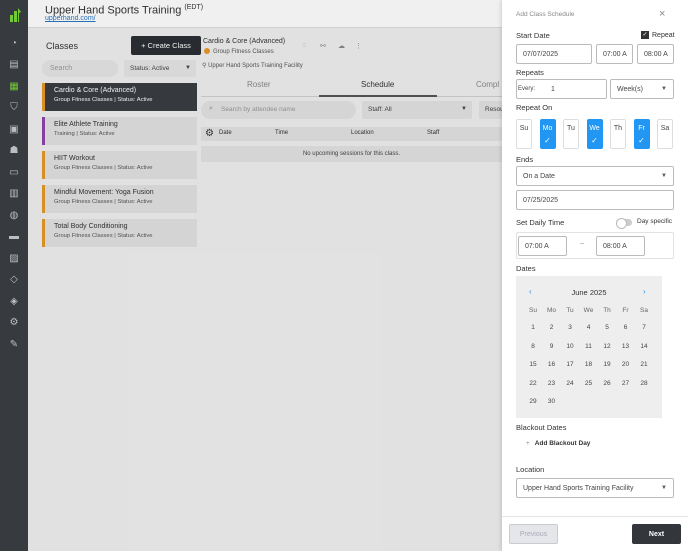 This screenshot has height=551, width=688. I want to click on weekday-header: Tu, so click(570, 310).